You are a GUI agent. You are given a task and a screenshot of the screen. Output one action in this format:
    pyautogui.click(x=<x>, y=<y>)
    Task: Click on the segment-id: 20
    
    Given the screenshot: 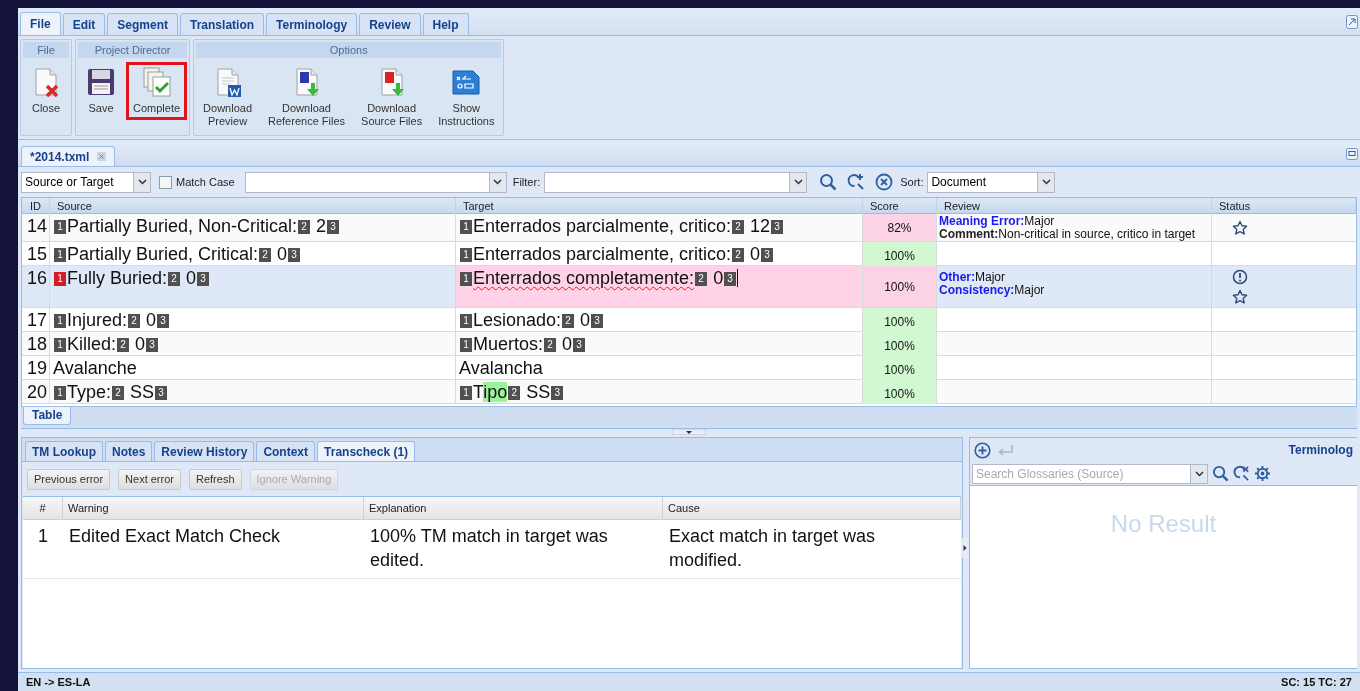 What is the action you would take?
    pyautogui.click(x=36, y=392)
    